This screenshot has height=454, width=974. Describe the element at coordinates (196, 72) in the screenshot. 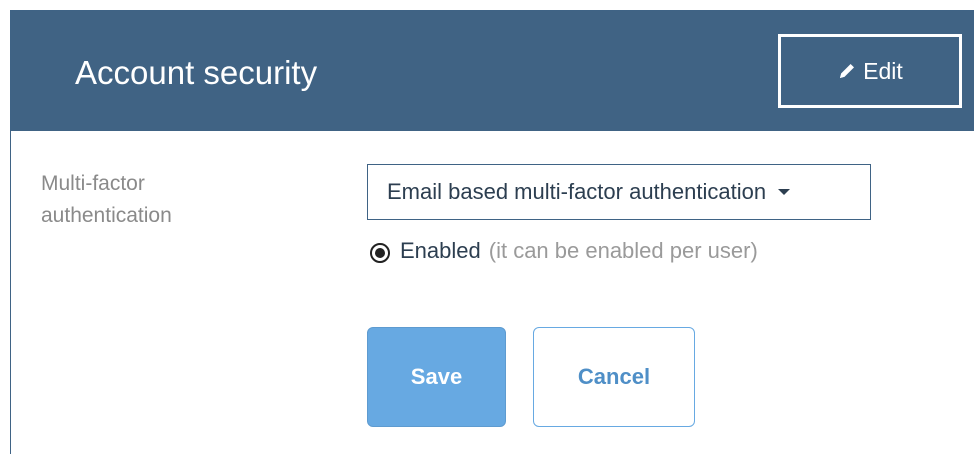

I see `page-title: Account security` at that location.